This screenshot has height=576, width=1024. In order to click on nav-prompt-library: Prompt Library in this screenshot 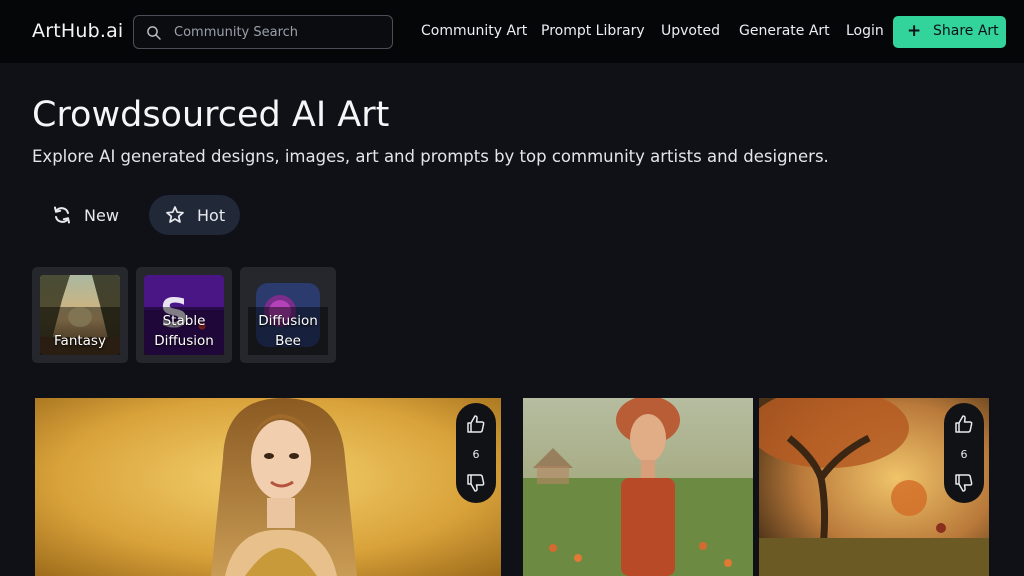, I will do `click(593, 31)`.